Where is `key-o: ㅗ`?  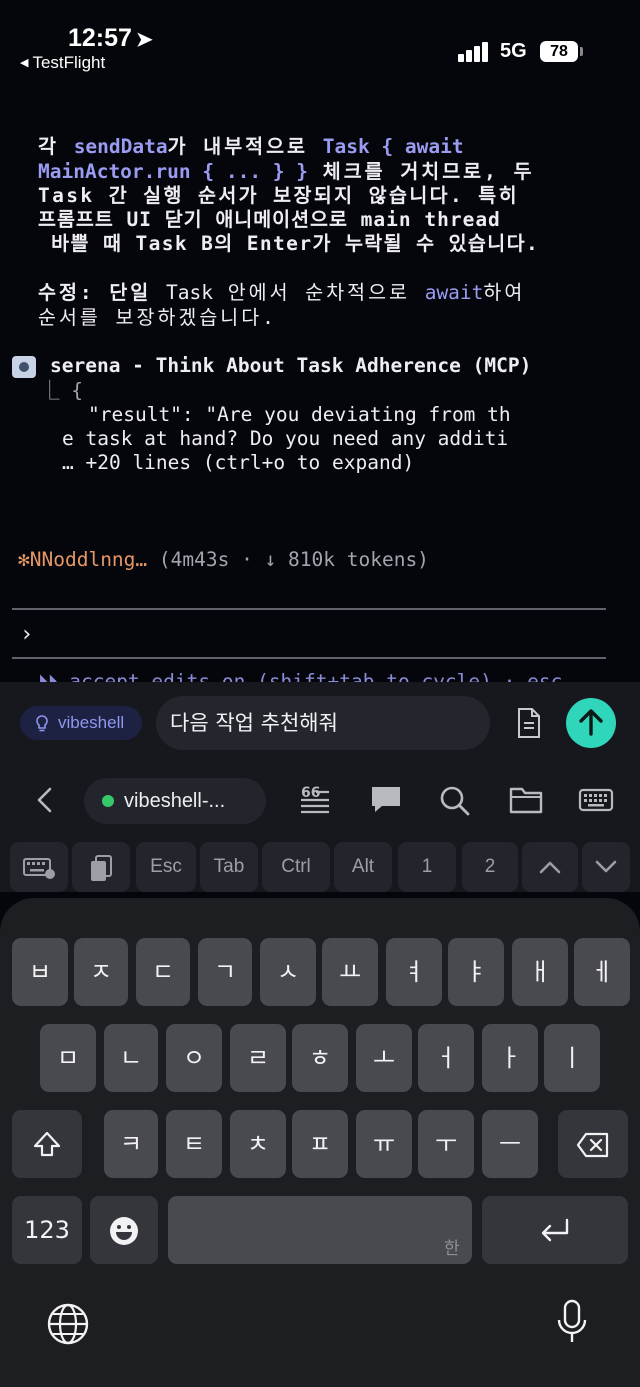
key-o: ㅗ is located at coordinates (384, 1058).